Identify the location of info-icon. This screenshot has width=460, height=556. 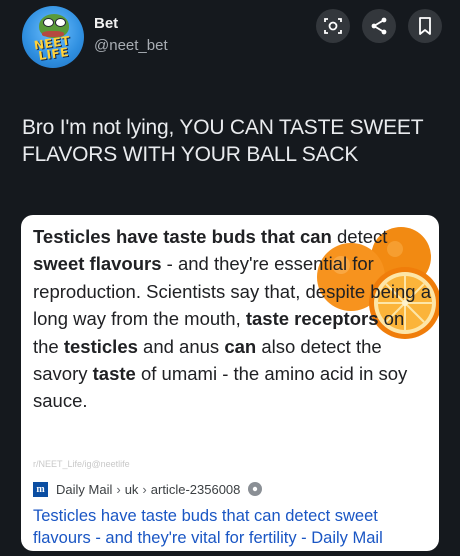
(255, 489).